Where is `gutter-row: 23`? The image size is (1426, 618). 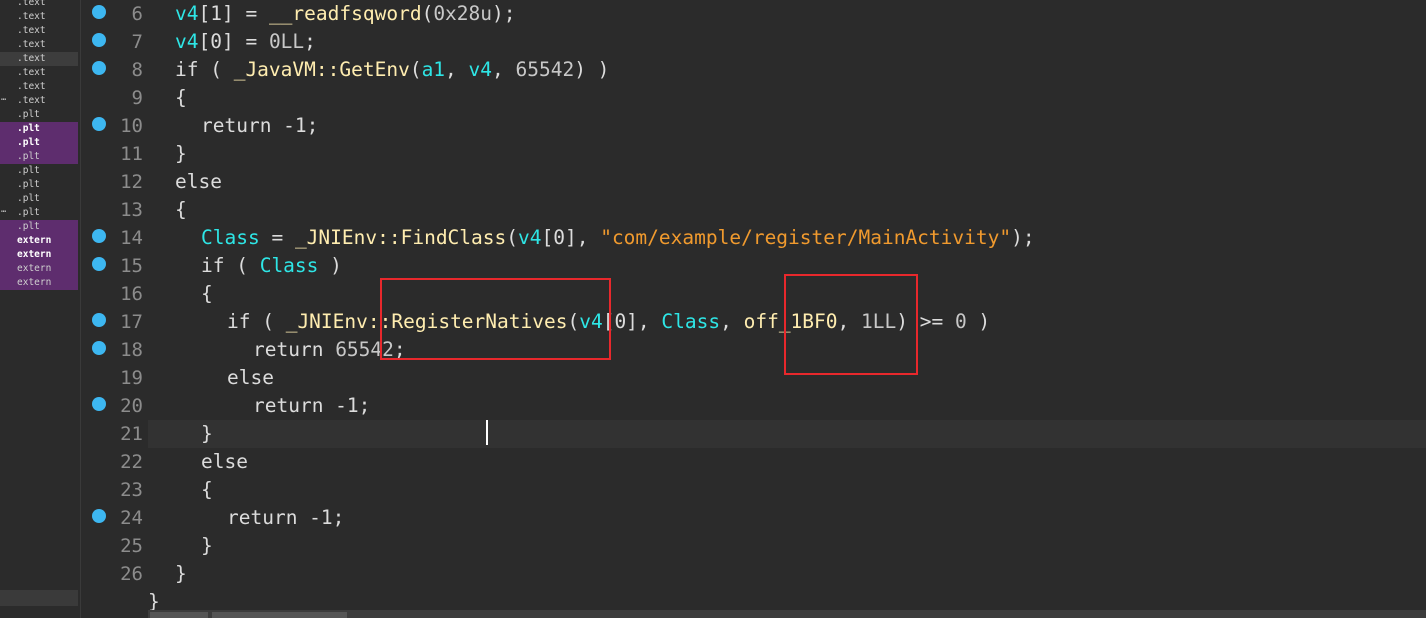 gutter-row: 23 is located at coordinates (114, 490).